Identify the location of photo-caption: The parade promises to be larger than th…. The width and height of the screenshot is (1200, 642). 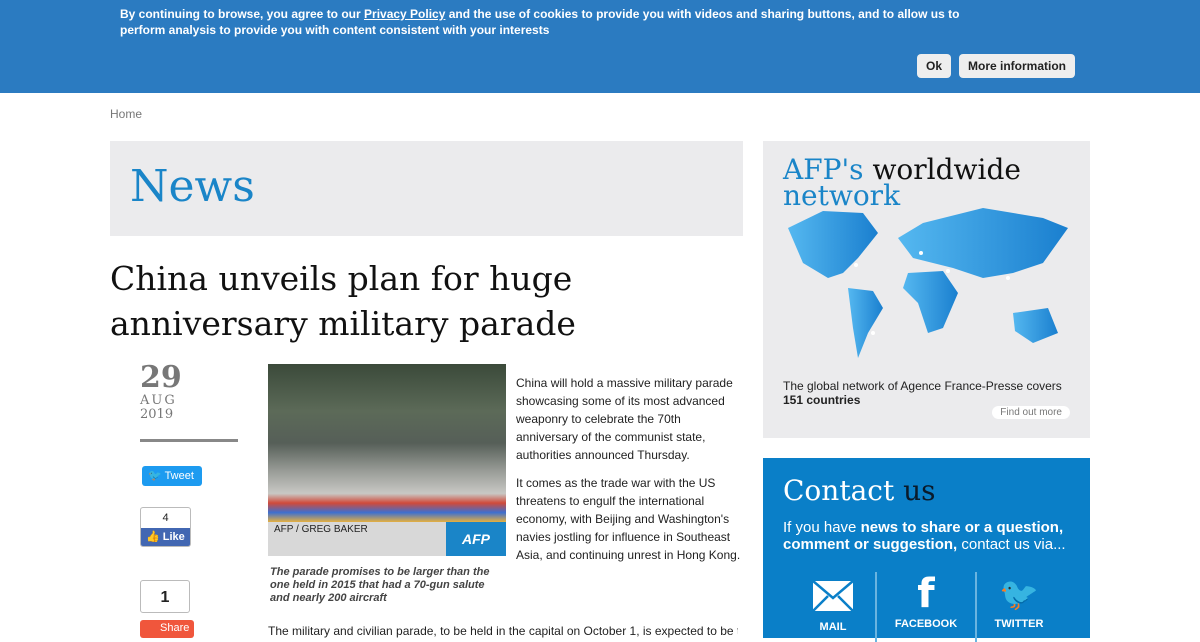
(380, 585).